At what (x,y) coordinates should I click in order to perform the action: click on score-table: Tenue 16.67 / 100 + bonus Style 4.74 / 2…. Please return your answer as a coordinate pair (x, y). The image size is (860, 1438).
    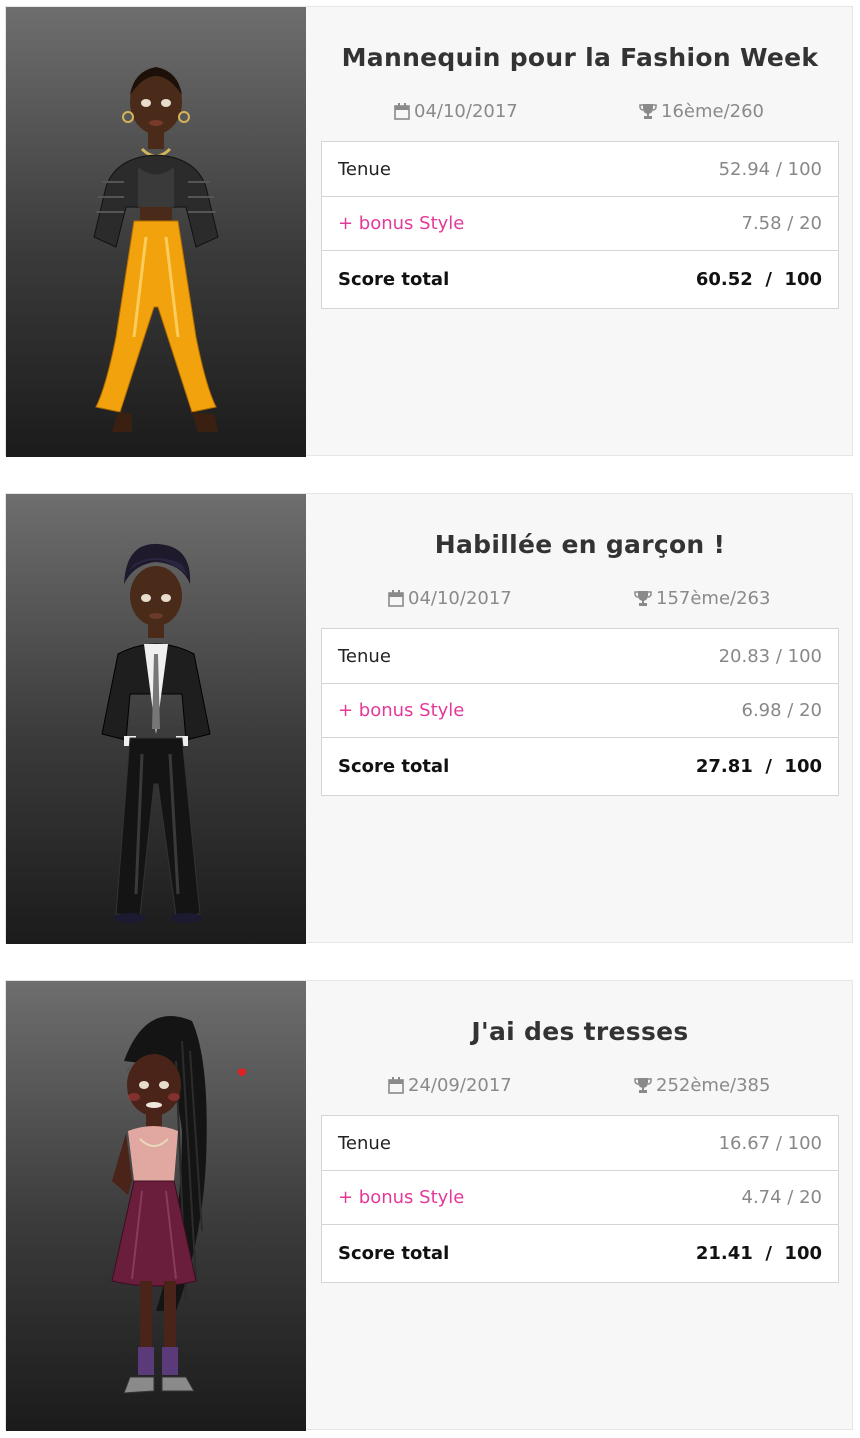
    Looking at the image, I should click on (580, 1199).